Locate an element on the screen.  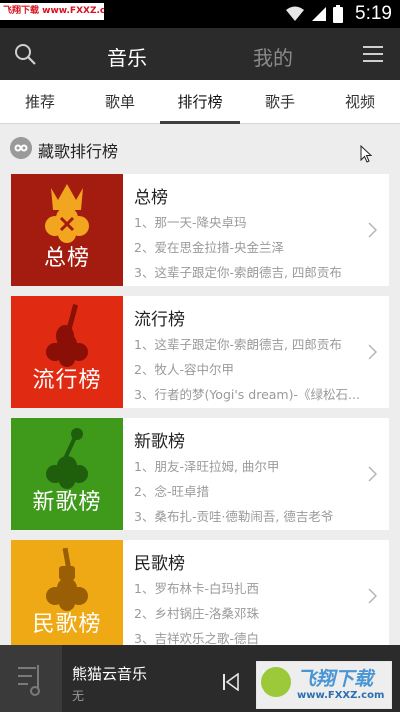
battery-icon is located at coordinates (338, 14).